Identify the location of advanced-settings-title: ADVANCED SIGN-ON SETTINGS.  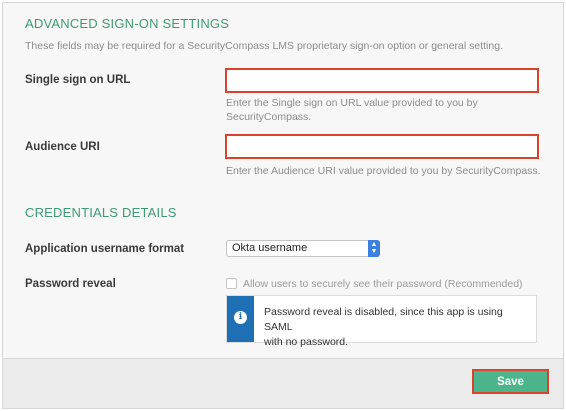
(127, 23).